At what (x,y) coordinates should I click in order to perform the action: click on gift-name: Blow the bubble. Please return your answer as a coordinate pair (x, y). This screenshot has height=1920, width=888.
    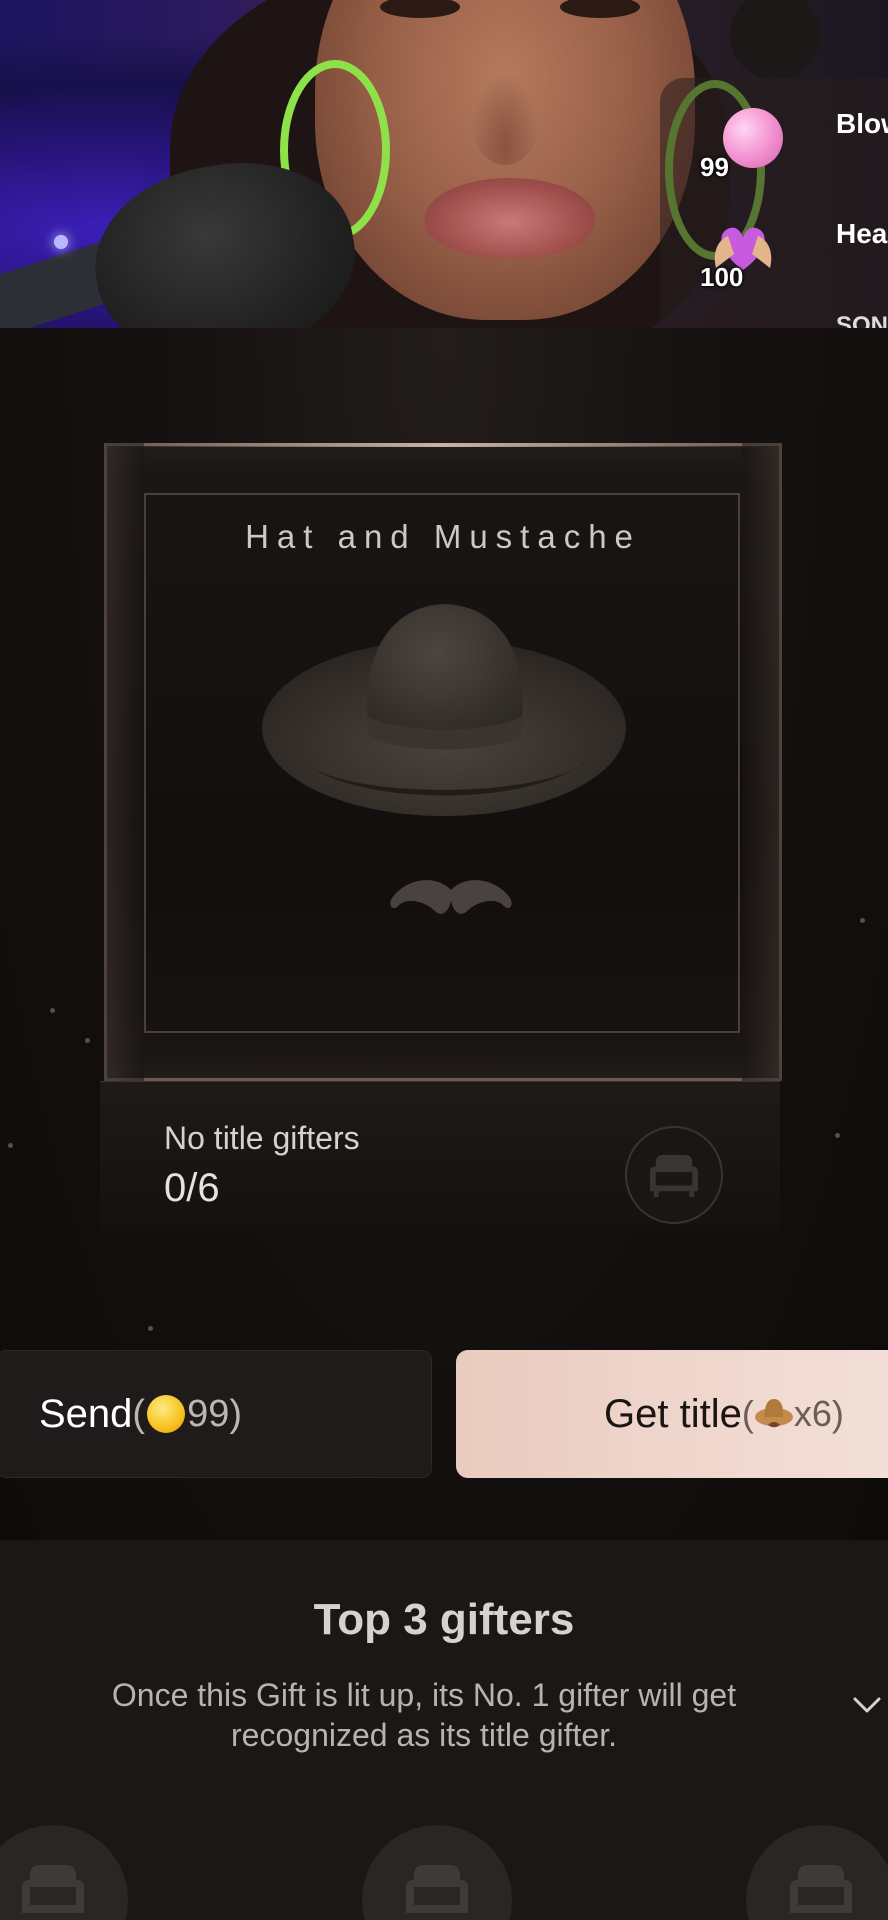
    Looking at the image, I should click on (862, 123).